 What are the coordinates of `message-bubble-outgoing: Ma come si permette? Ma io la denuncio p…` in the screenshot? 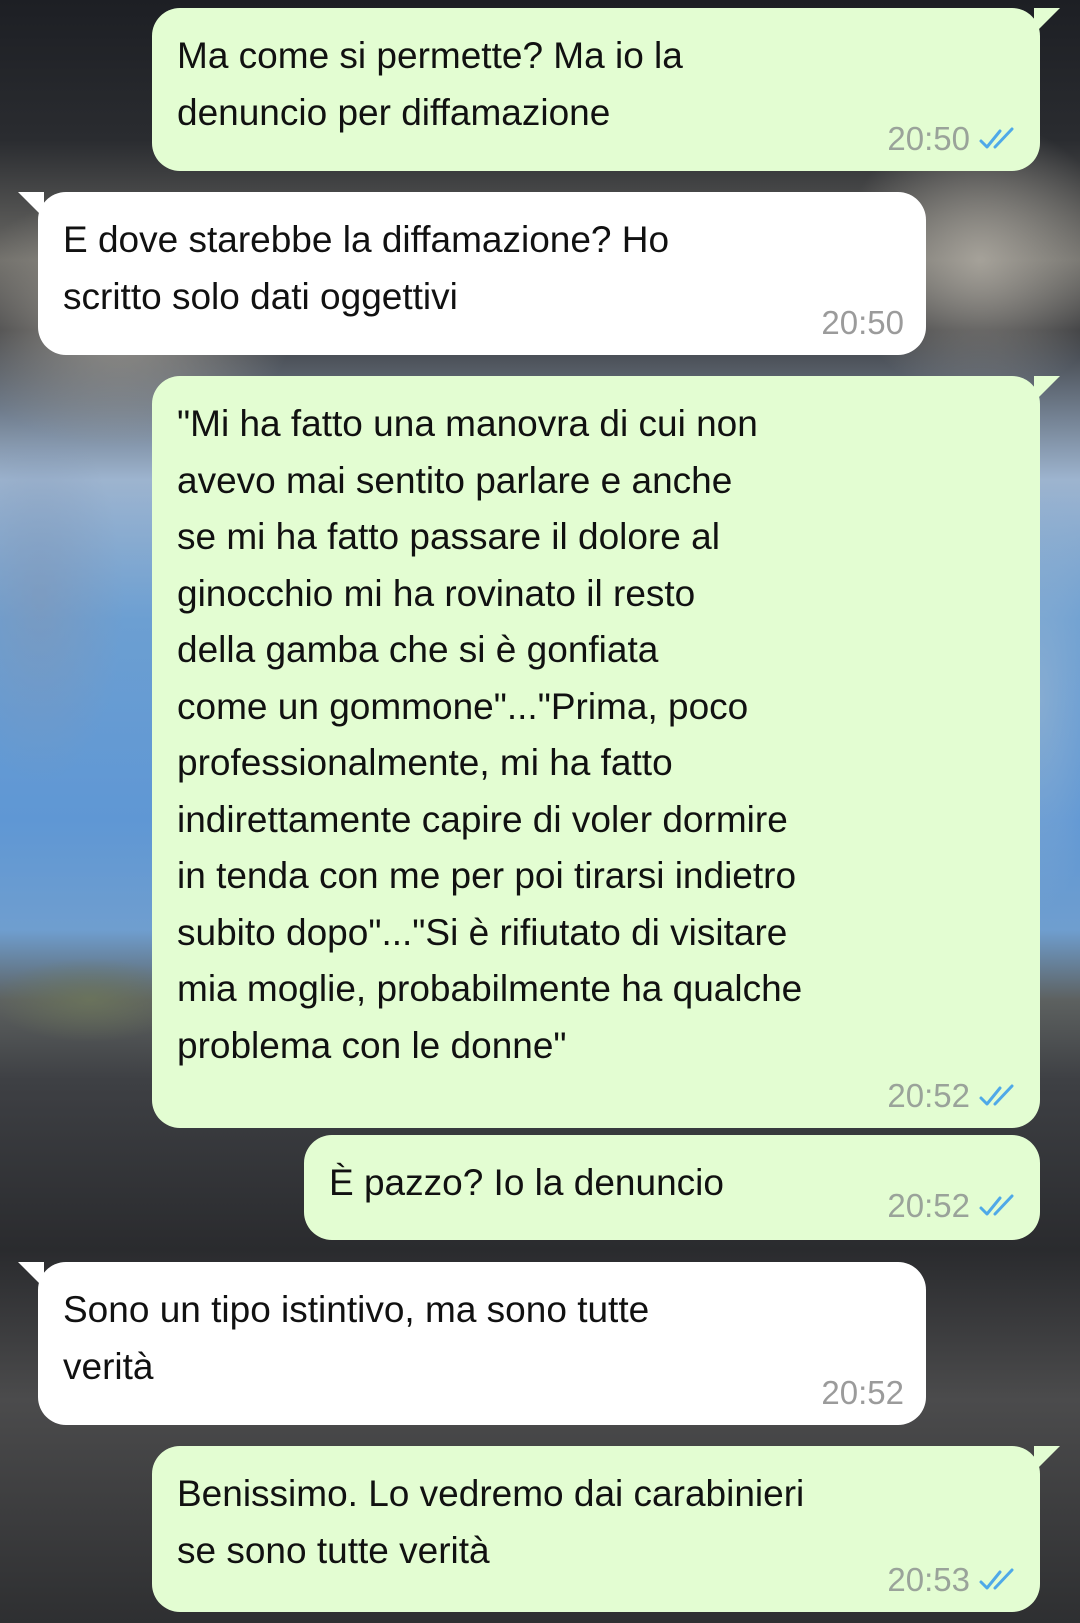 It's located at (606, 89).